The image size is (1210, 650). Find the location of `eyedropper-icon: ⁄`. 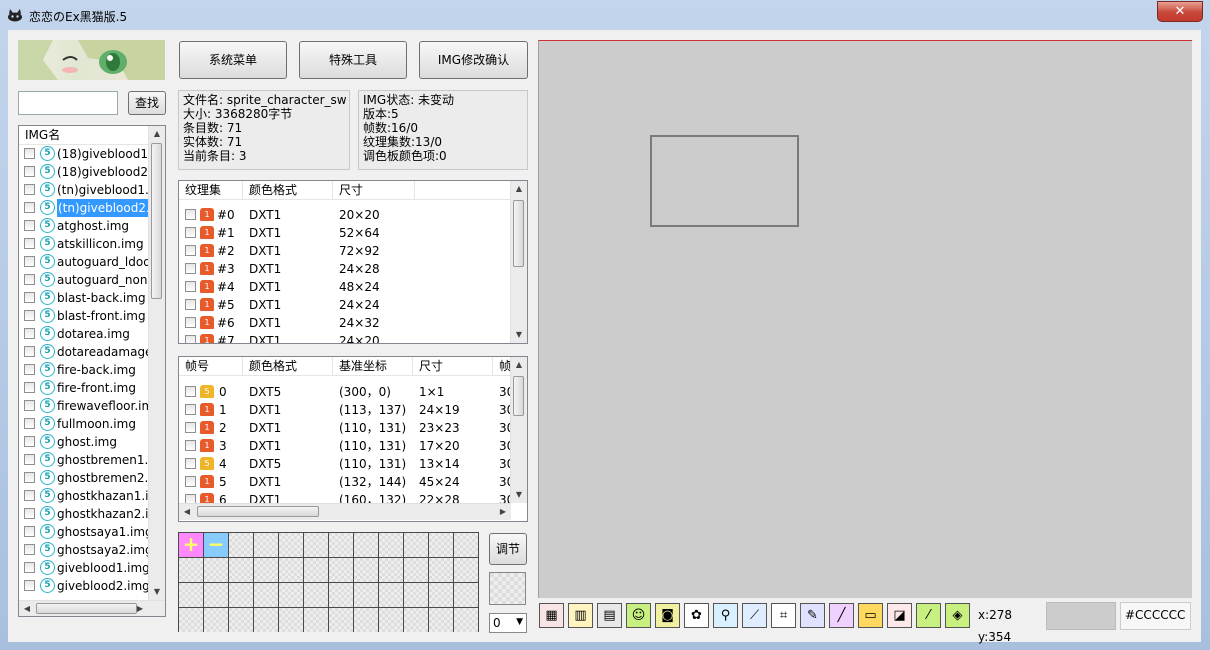

eyedropper-icon: ⁄ is located at coordinates (928, 615).